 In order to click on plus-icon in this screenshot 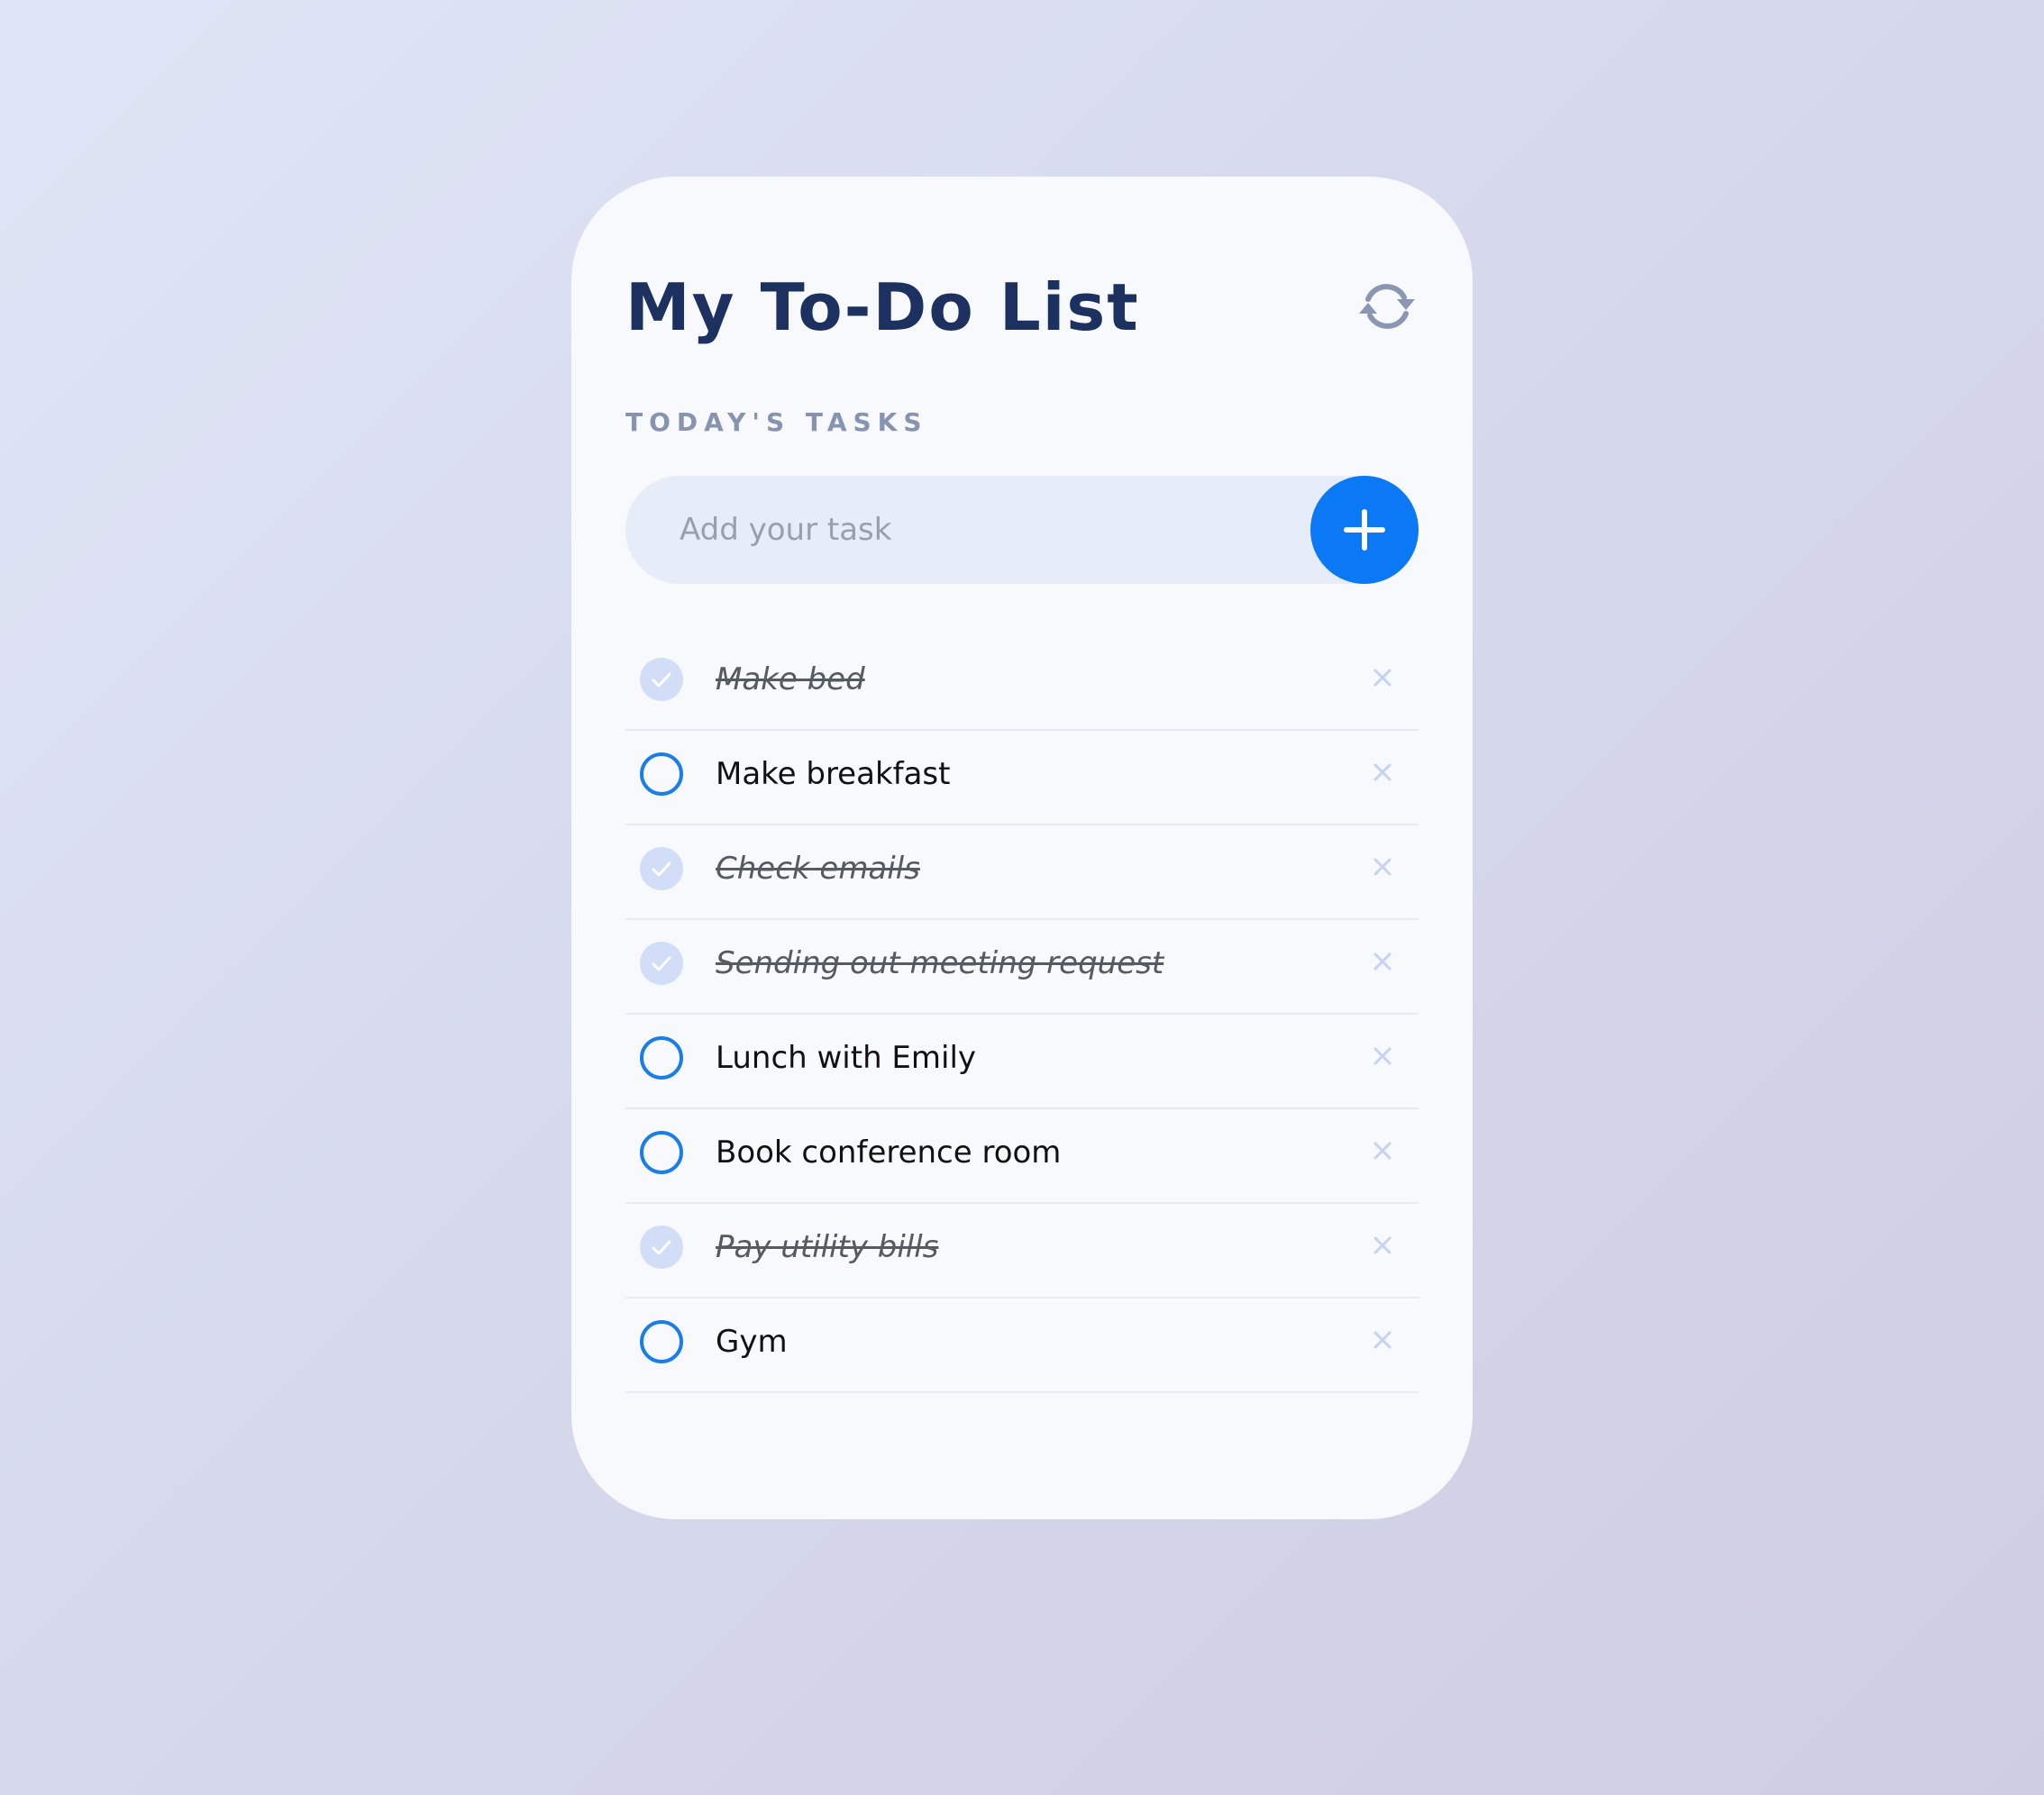, I will do `click(1364, 530)`.